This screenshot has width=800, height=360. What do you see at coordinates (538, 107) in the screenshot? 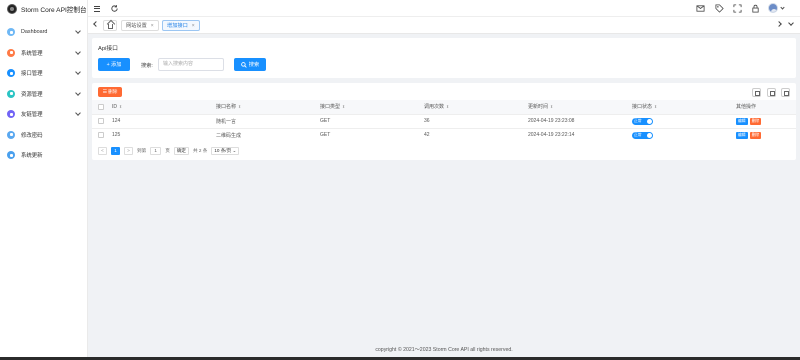
I see `header-label: 更新时间` at bounding box center [538, 107].